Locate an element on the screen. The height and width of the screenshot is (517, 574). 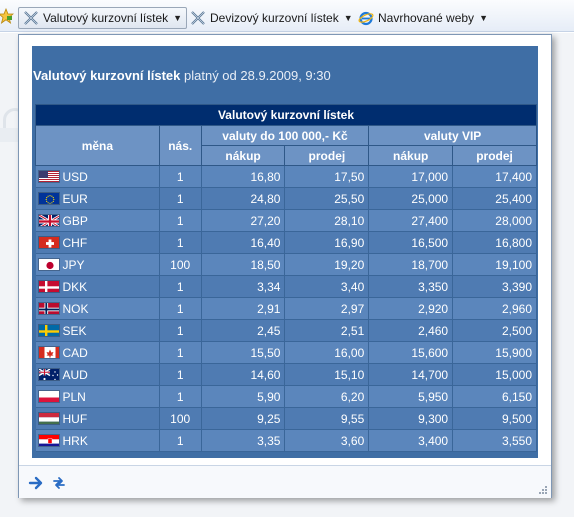
table-row: PLN 1 5,90 6,20 5,950 6,150 is located at coordinates (286, 396).